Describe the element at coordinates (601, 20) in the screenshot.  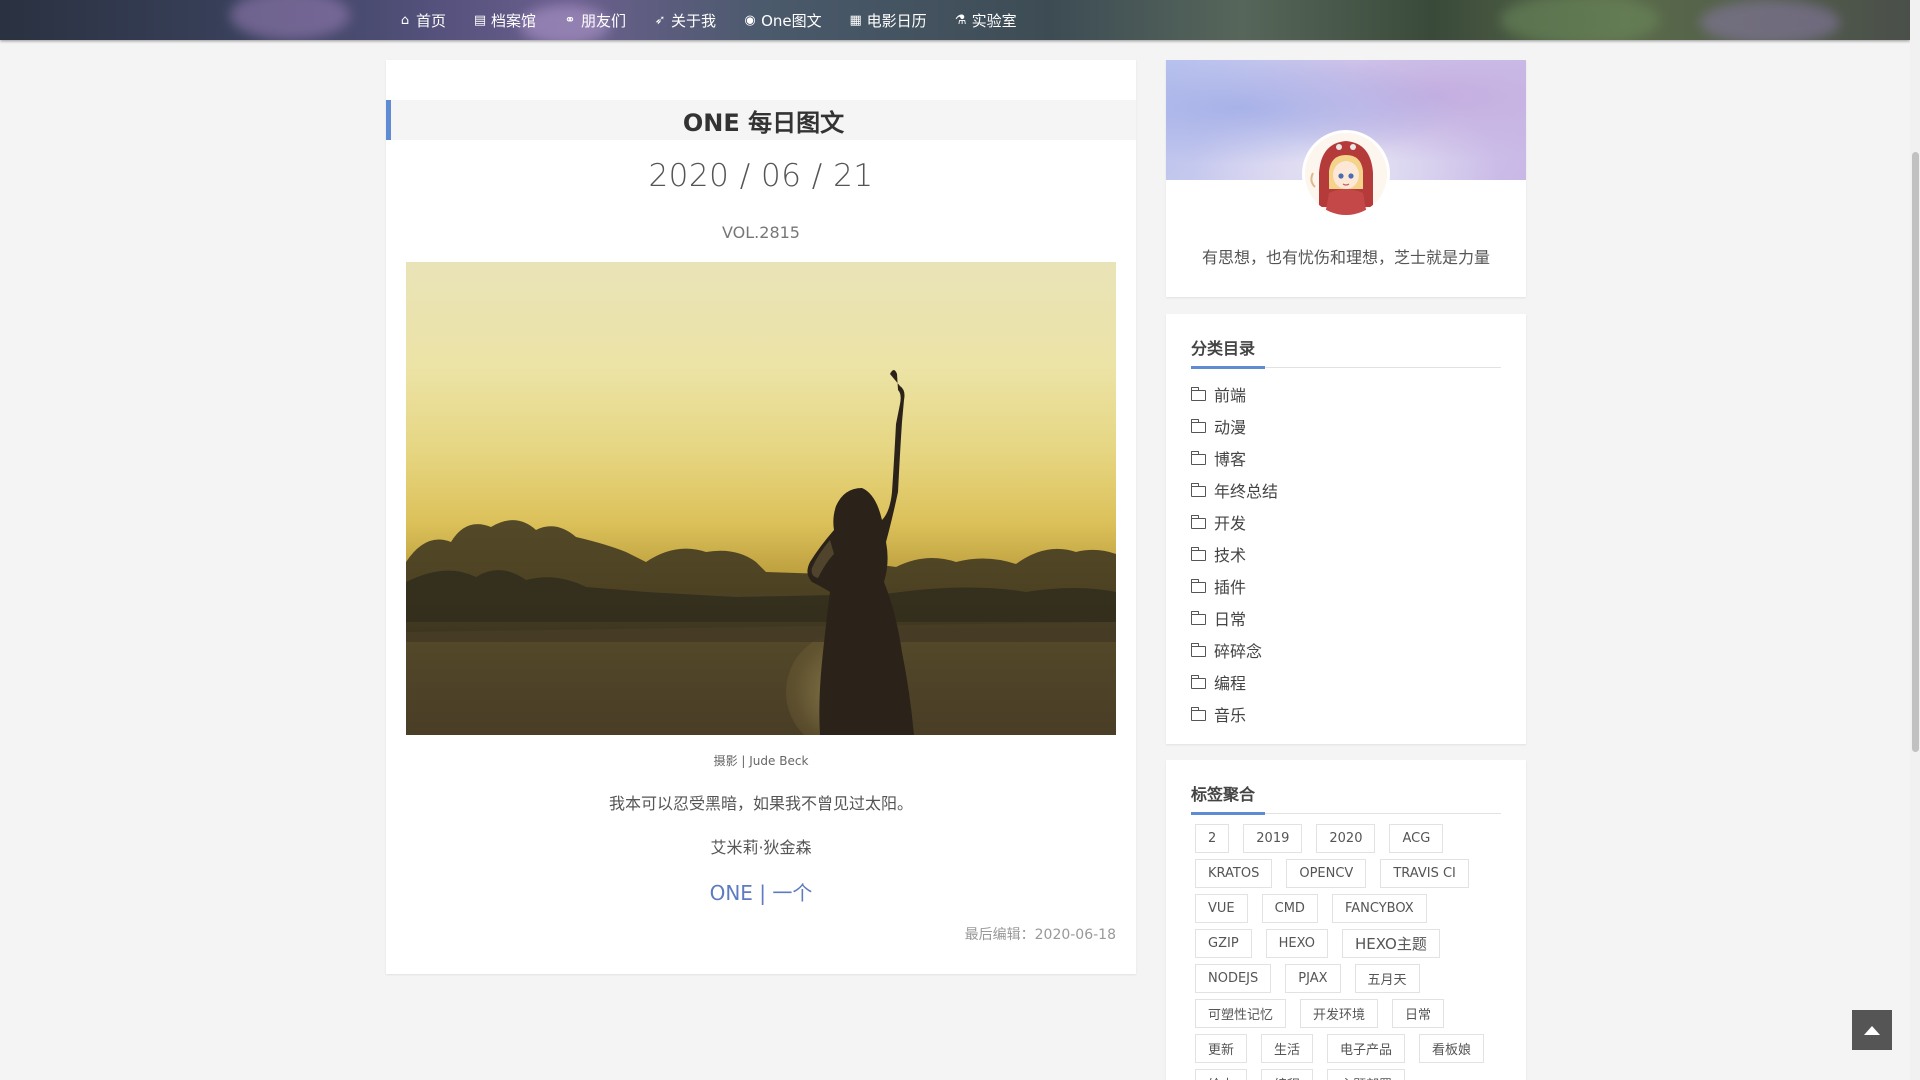
I see `nav-item-friends: ⚭ 朋友们` at that location.